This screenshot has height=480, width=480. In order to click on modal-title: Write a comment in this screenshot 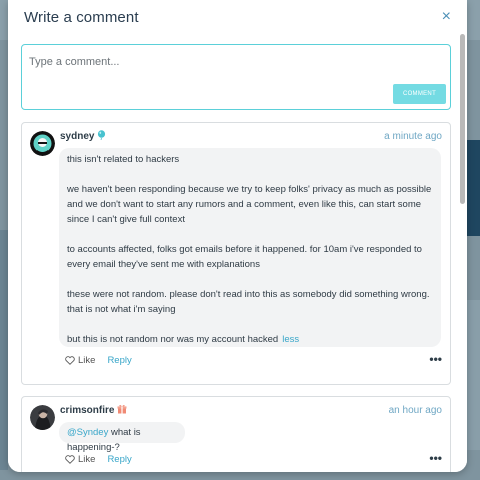, I will do `click(81, 17)`.